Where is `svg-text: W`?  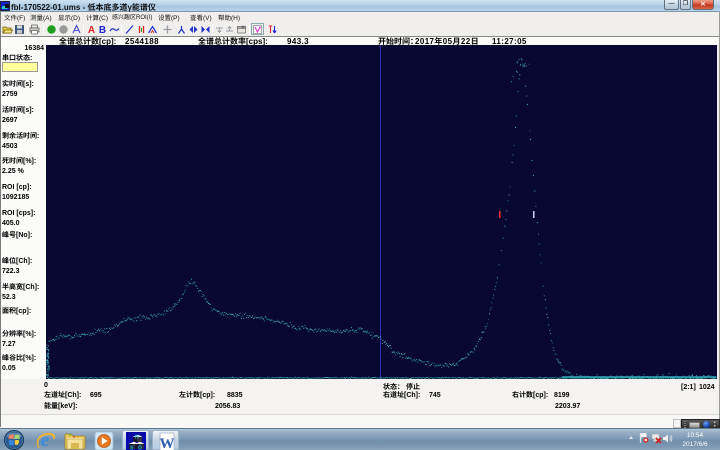
svg-text: W is located at coordinates (167, 443).